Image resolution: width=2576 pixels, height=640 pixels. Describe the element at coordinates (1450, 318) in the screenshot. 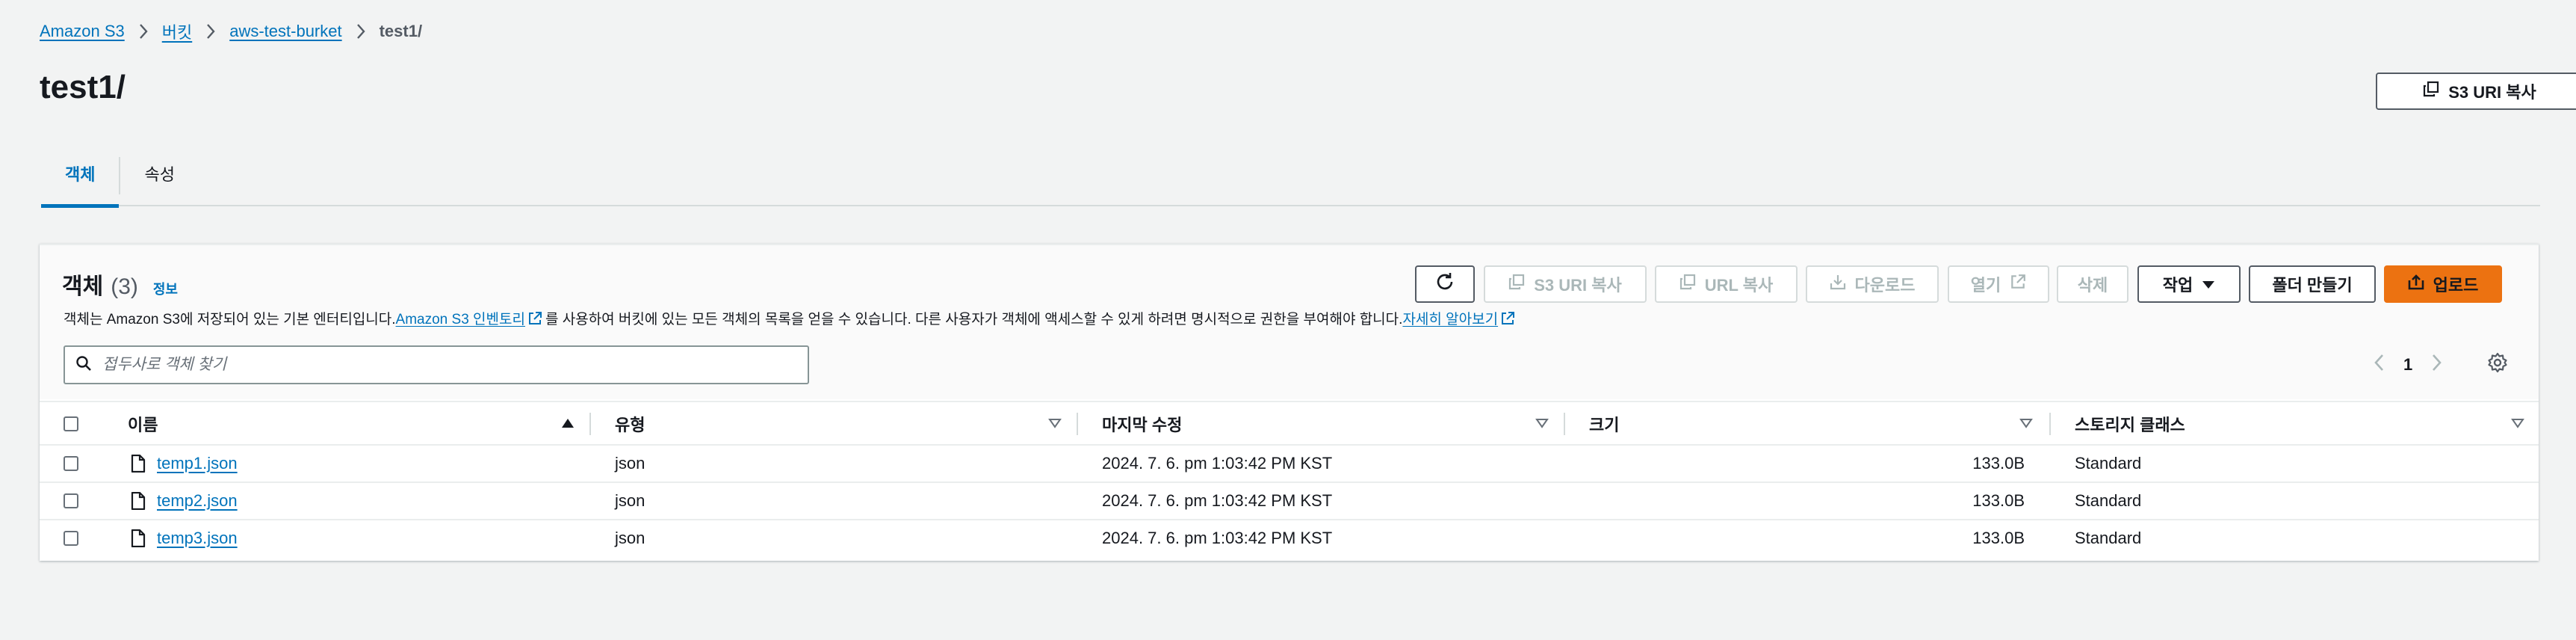

I see `learn-more-link: 자세히 알아보기` at that location.